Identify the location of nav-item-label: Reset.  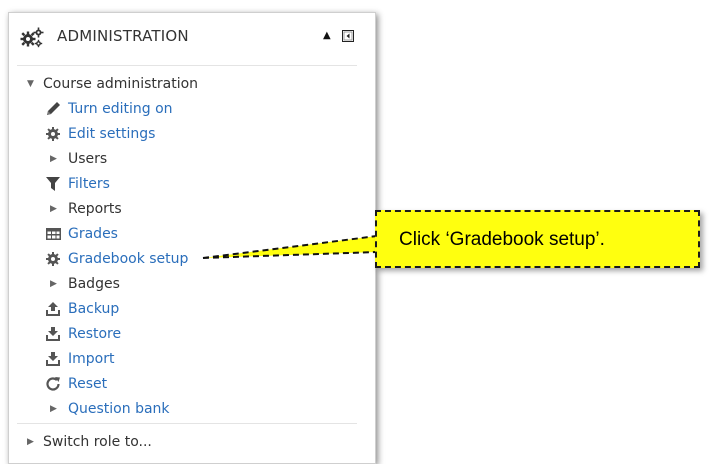
(88, 384).